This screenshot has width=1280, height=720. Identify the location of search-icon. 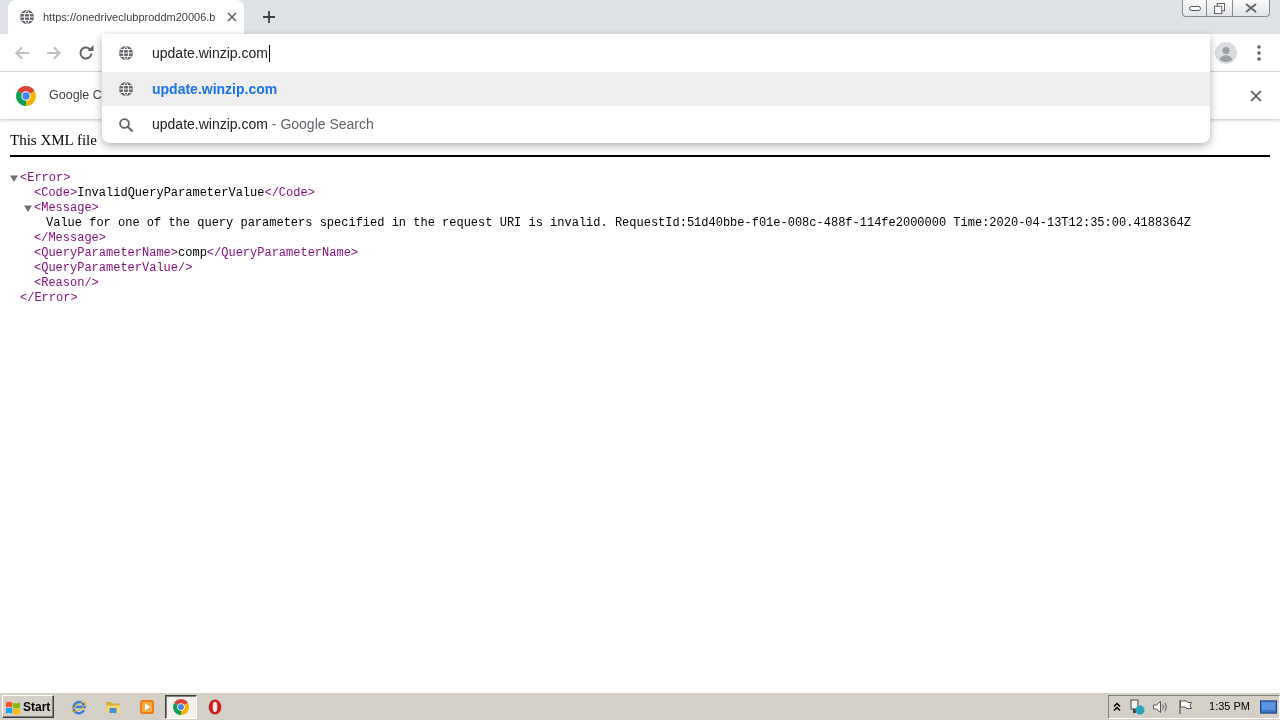
(126, 124).